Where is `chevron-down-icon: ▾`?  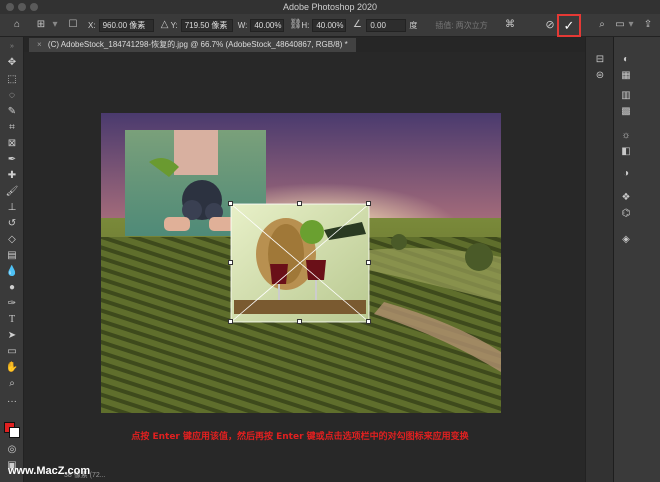 chevron-down-icon: ▾ is located at coordinates (55, 25).